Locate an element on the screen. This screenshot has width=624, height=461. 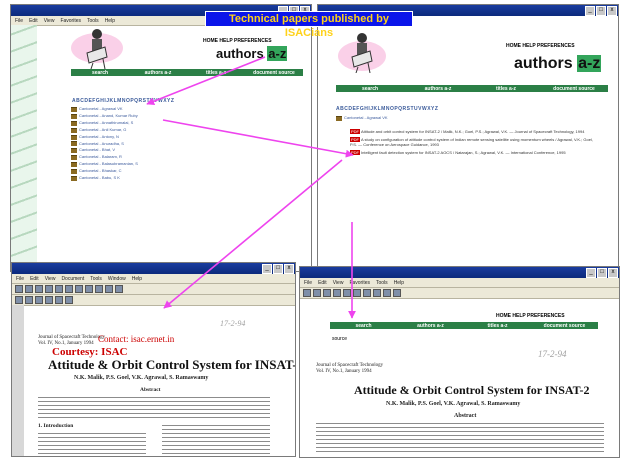
history-icon is located at coordinates (377, 293).